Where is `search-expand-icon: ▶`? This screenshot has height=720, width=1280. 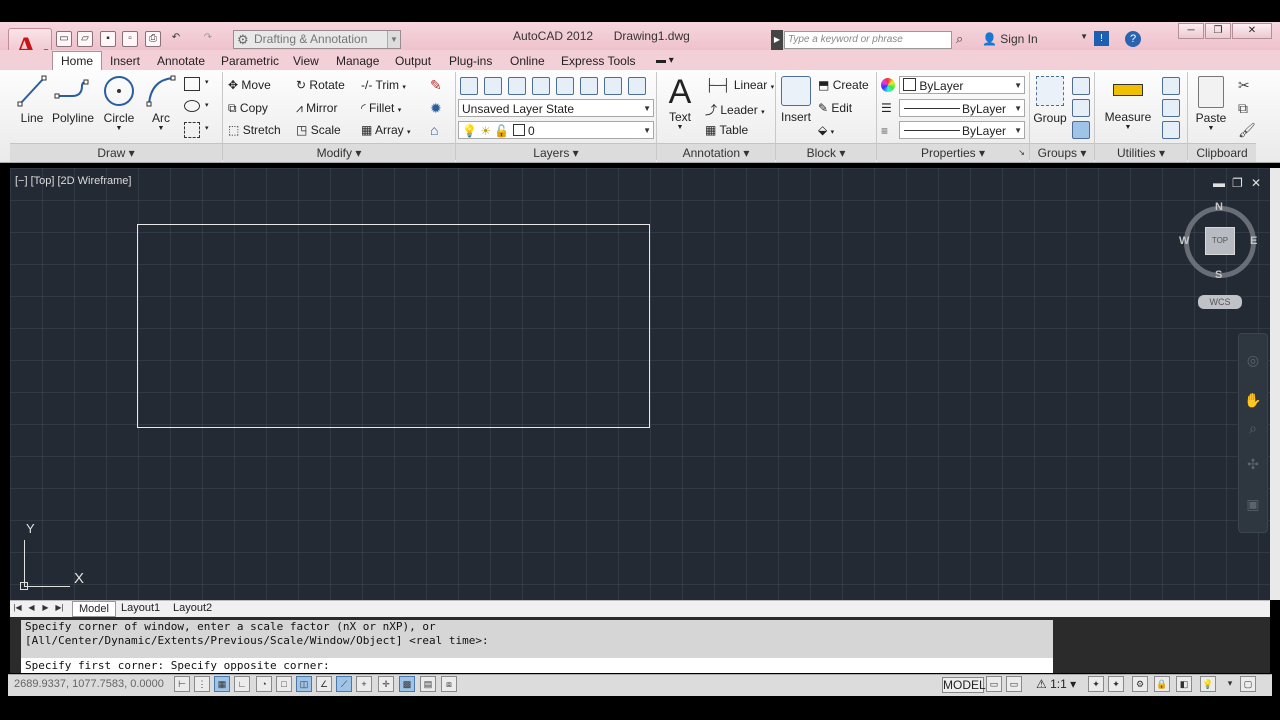 search-expand-icon: ▶ is located at coordinates (777, 40).